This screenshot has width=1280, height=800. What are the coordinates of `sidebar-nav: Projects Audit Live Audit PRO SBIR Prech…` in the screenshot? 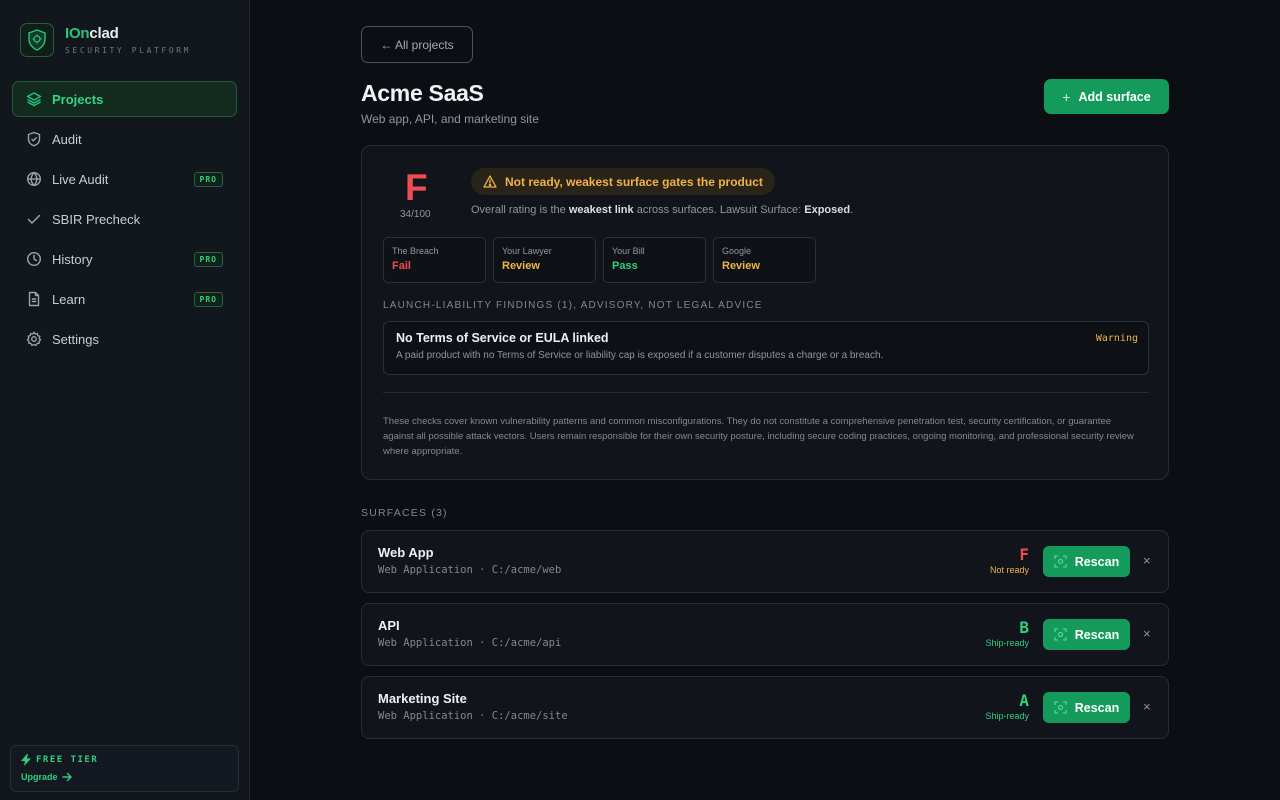 It's located at (124, 221).